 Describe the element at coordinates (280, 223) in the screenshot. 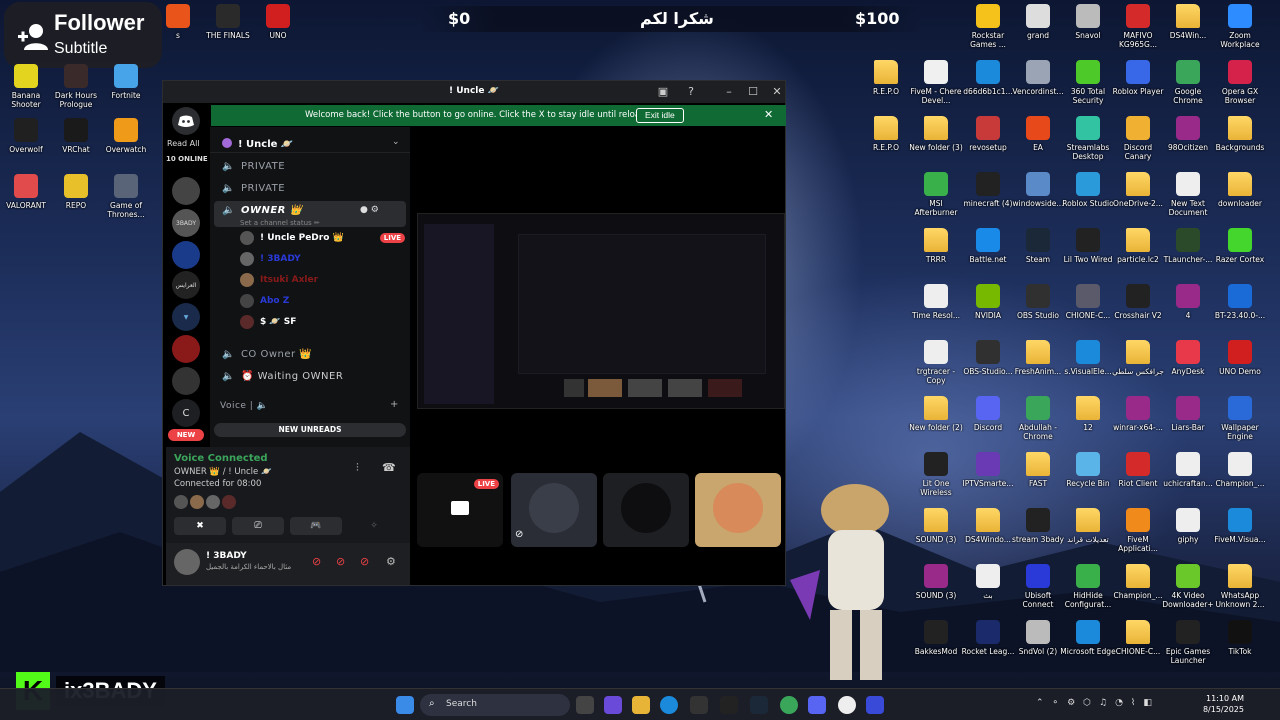

I see `channel-status-hint: Set a channel status ✏` at that location.